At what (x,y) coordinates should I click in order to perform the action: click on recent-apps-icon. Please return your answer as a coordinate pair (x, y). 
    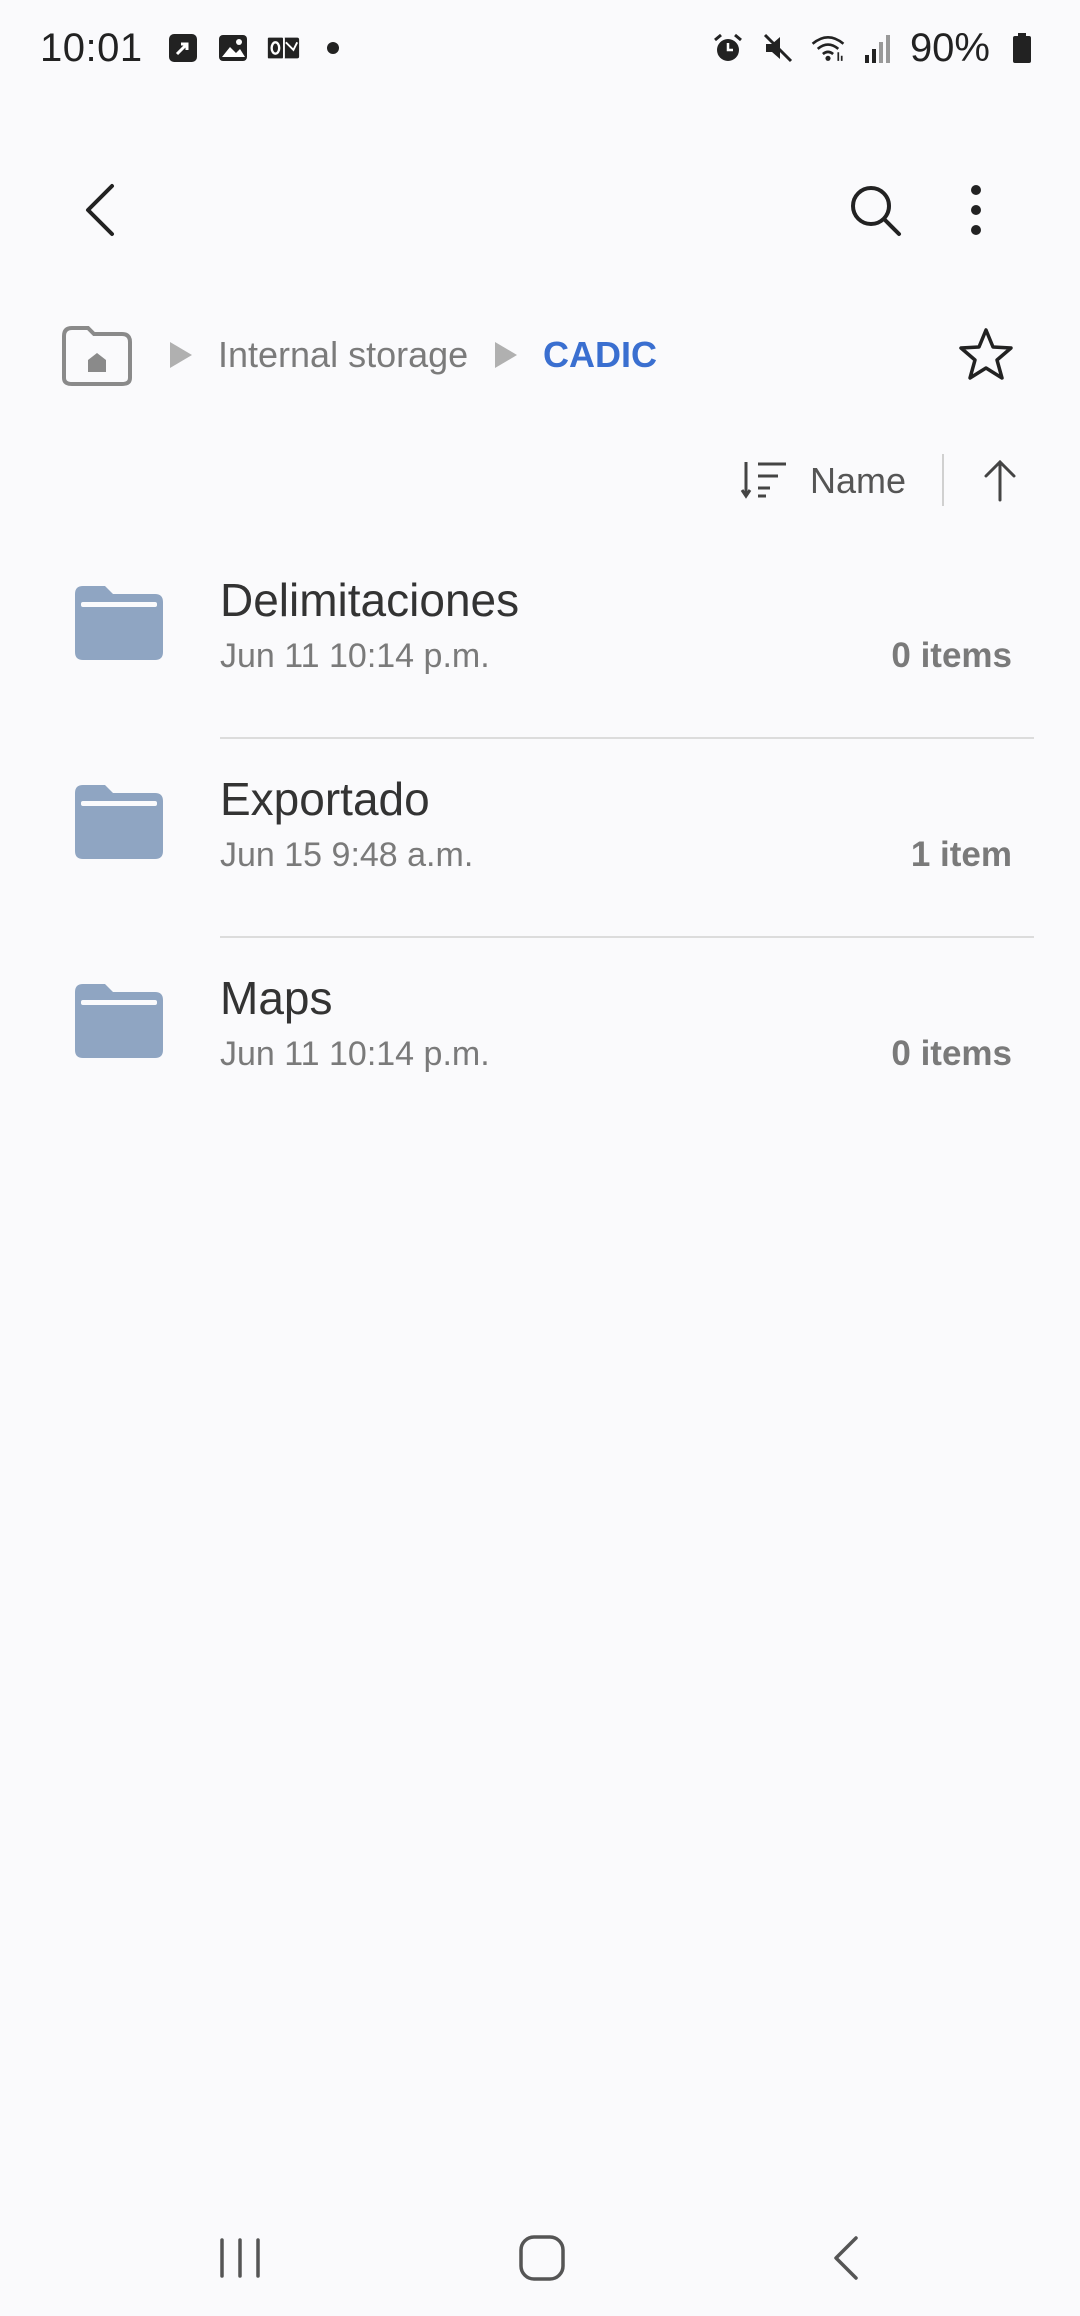
    Looking at the image, I should click on (240, 2258).